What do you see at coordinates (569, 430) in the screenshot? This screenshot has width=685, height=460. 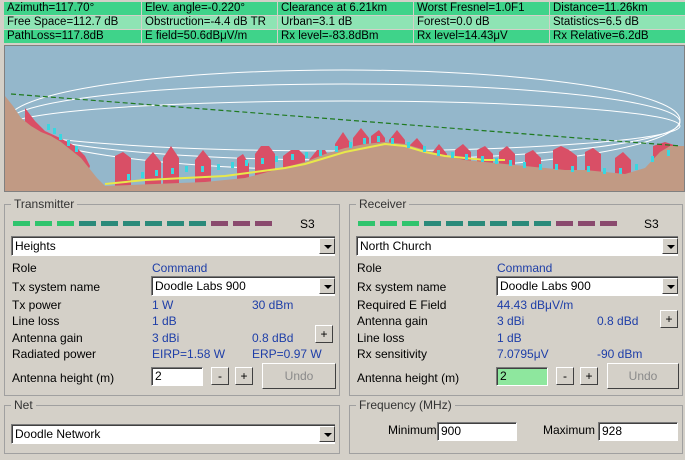 I see `frequency-max-label: Maximum` at bounding box center [569, 430].